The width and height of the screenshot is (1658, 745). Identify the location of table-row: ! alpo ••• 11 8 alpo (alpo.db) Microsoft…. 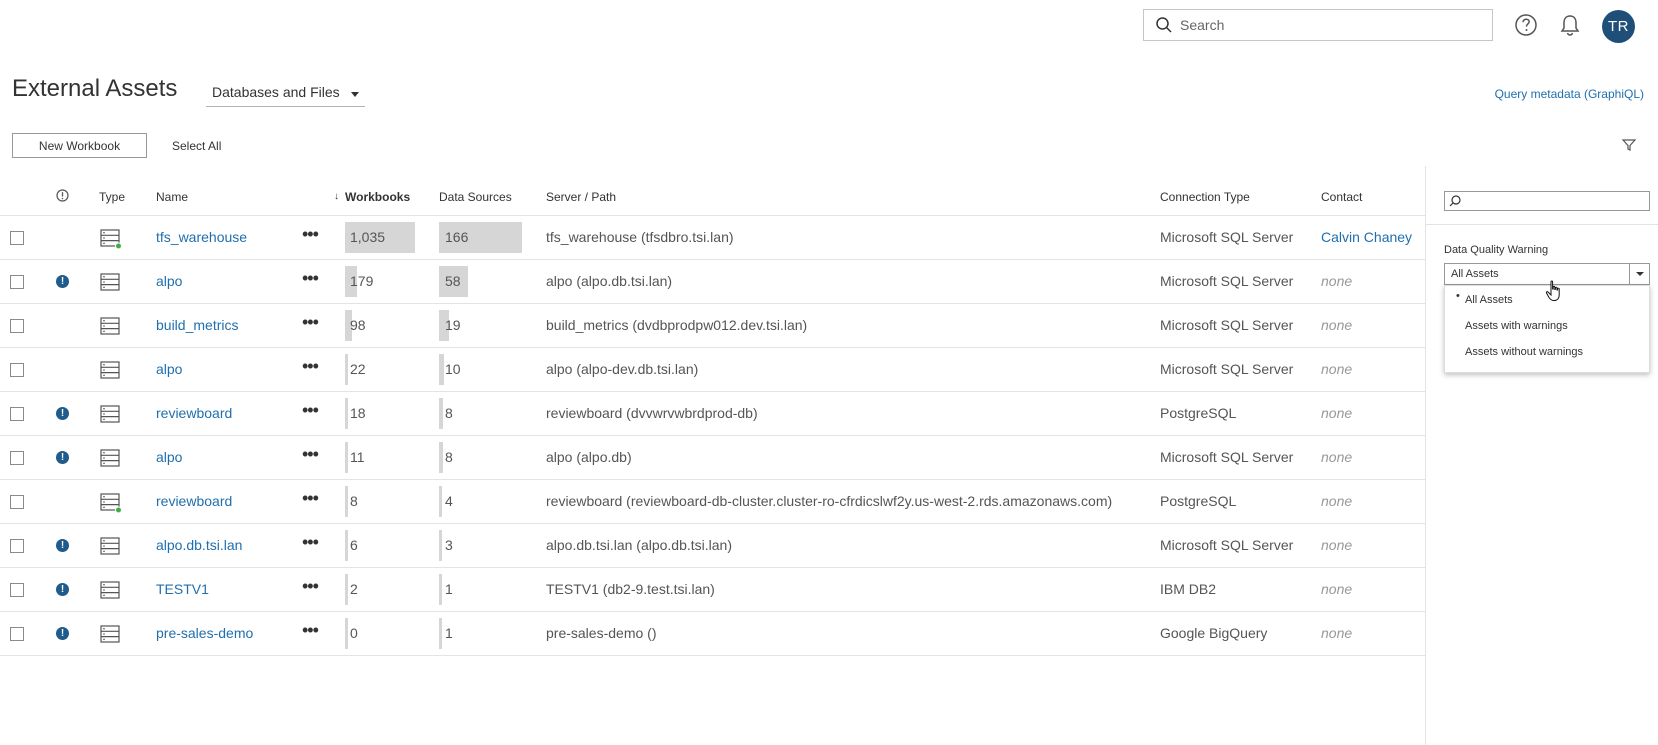
(712, 458).